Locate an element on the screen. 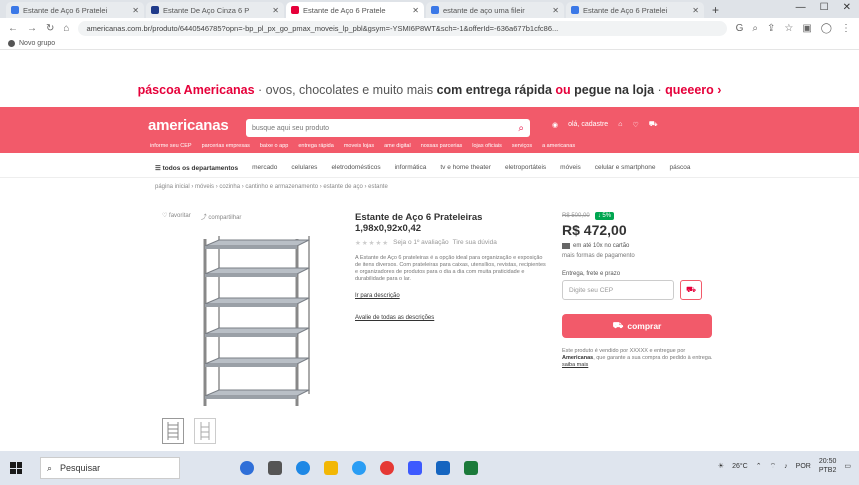 This screenshot has width=859, height=485. share-label: compartilhar is located at coordinates (225, 218).